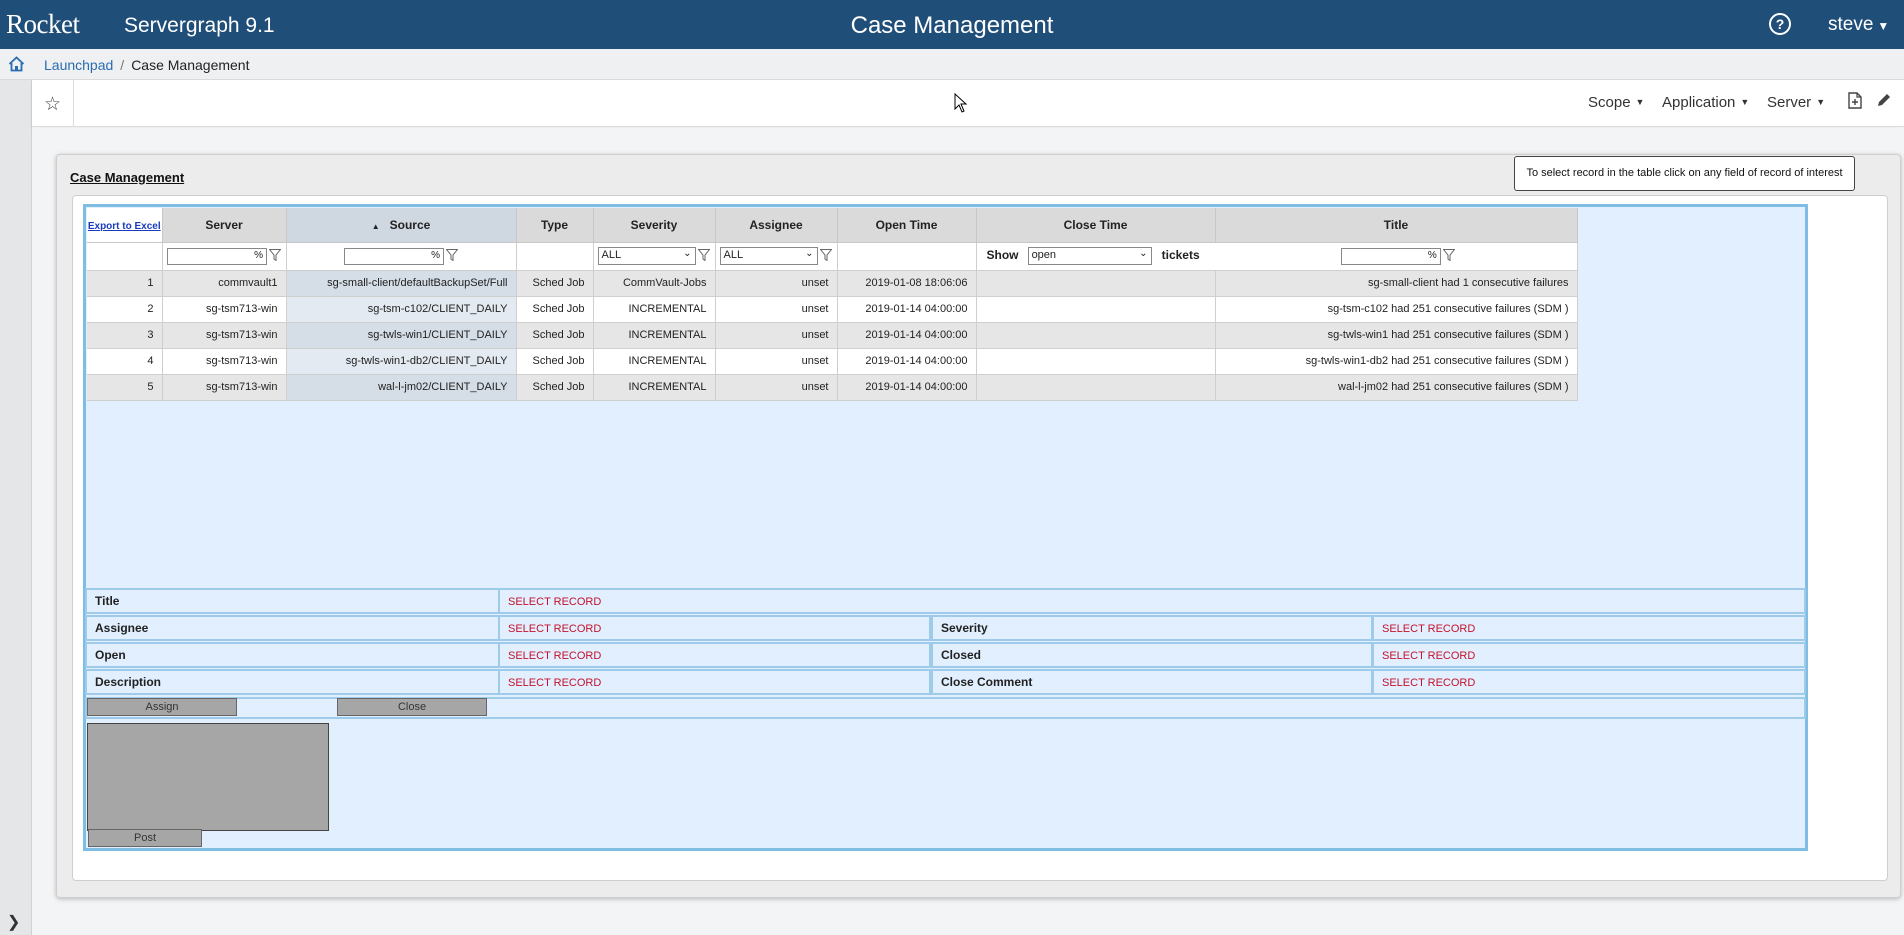 The height and width of the screenshot is (935, 1904). Describe the element at coordinates (394, 256) in the screenshot. I see `source-filter-input: %` at that location.